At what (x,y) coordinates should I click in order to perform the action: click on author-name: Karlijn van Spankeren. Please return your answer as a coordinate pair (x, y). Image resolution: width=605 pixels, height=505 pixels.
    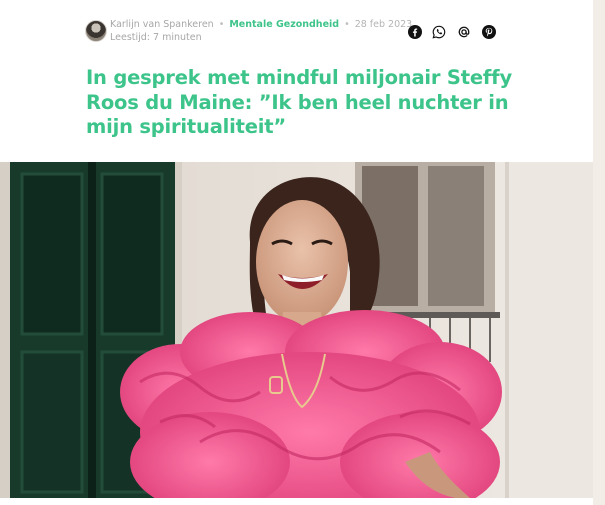
    Looking at the image, I should click on (162, 24).